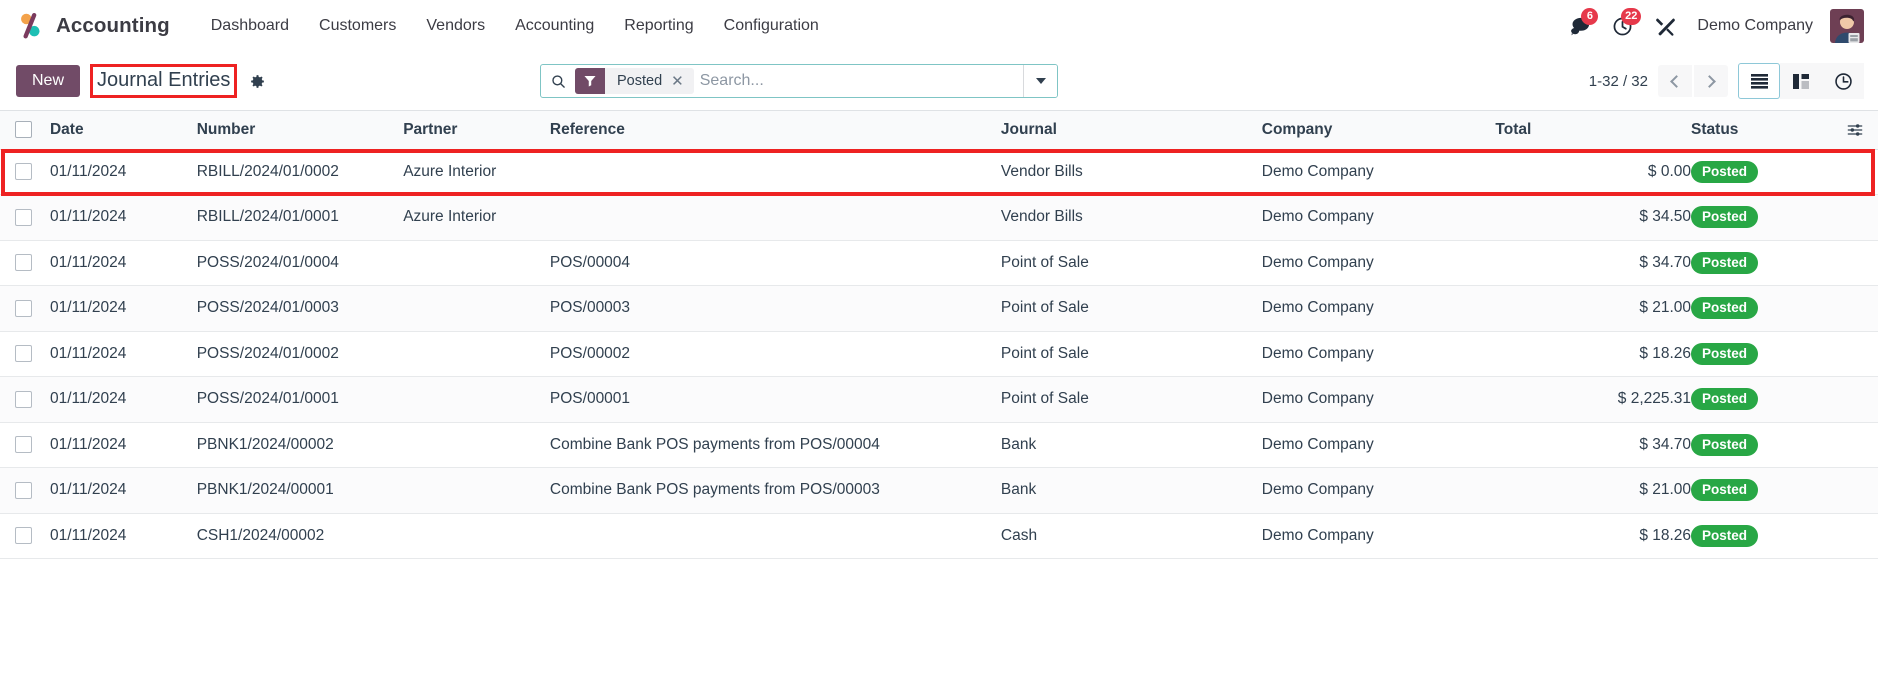 The width and height of the screenshot is (1878, 691). Describe the element at coordinates (1675, 81) in the screenshot. I see `pager-previous-button` at that location.